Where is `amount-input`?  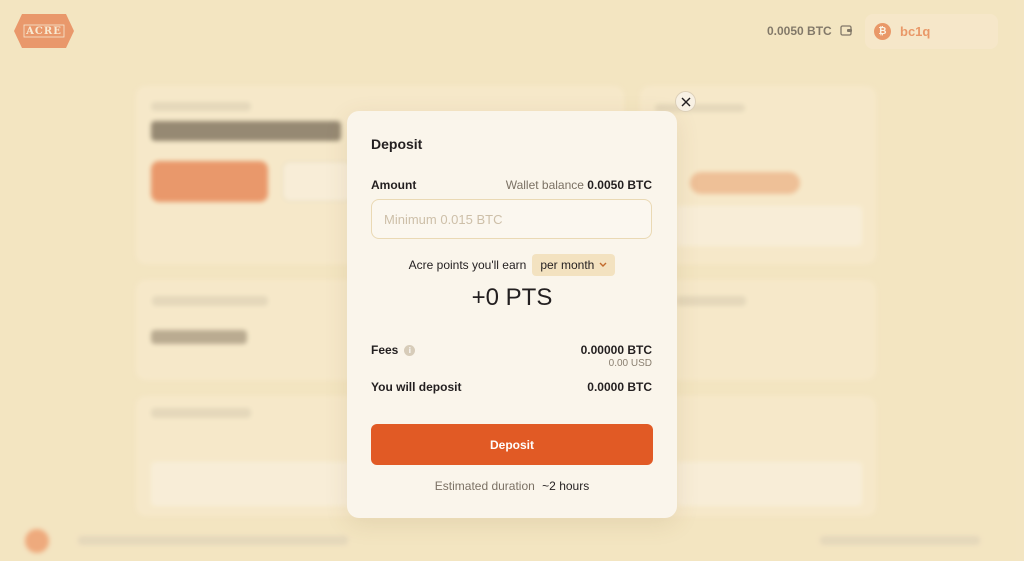 amount-input is located at coordinates (511, 219).